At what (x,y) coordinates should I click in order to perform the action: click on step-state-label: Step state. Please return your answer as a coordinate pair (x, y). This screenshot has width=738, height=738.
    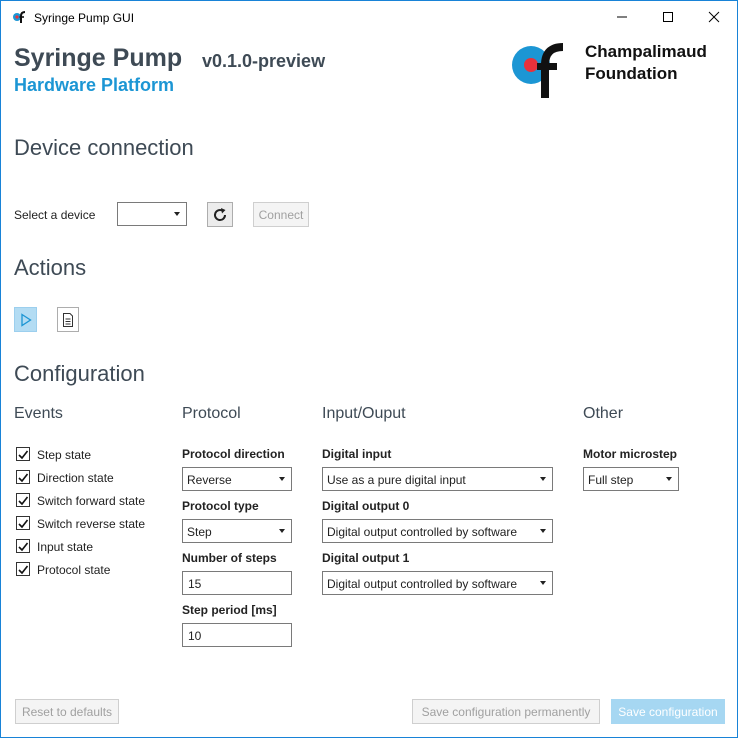
    Looking at the image, I should click on (64, 455).